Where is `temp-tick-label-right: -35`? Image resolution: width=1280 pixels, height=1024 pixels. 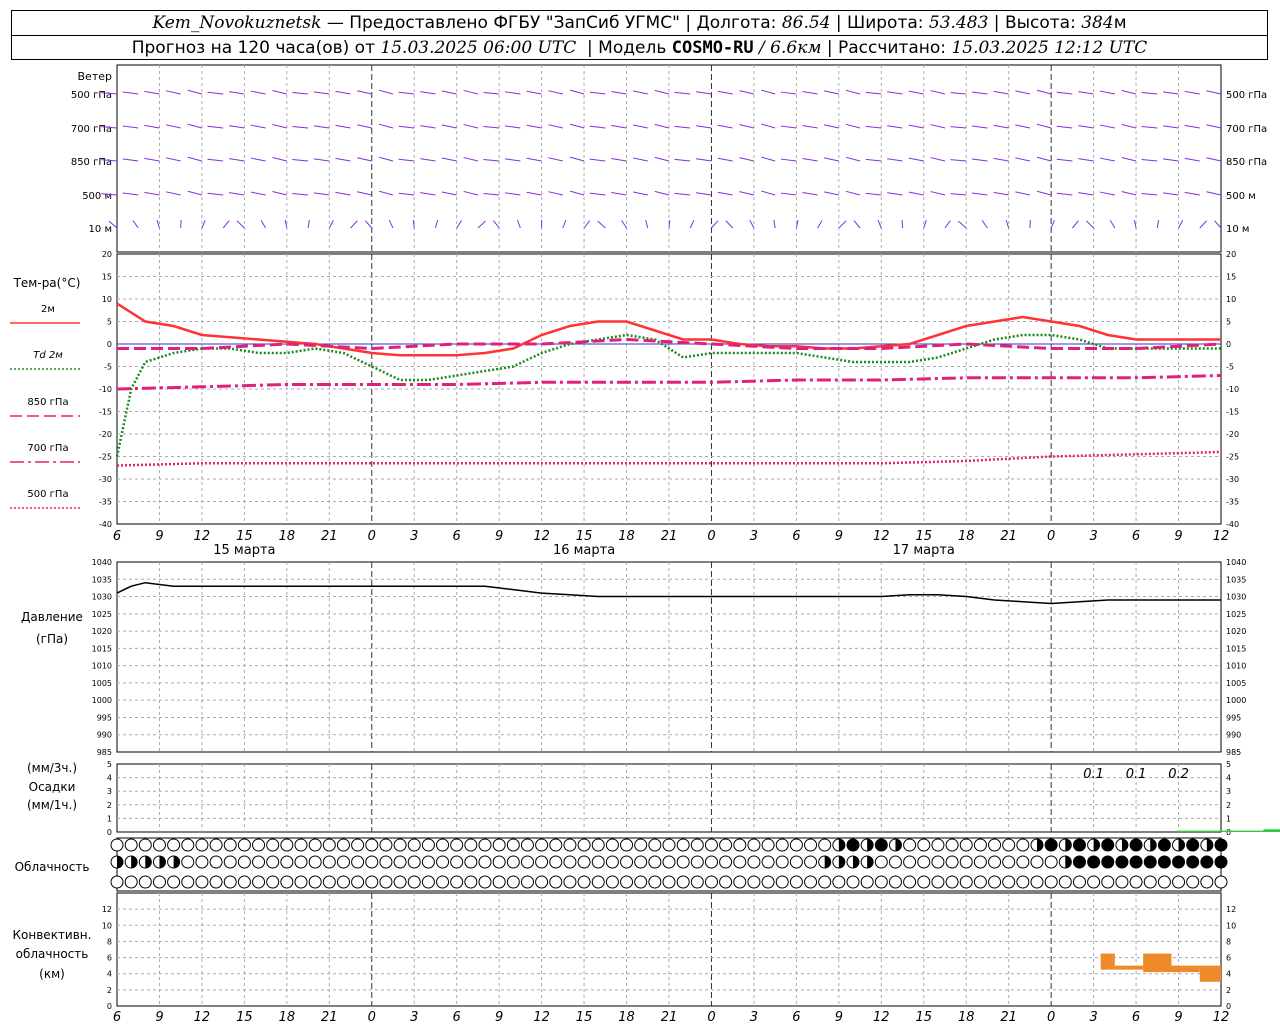
temp-tick-label-right: -35 is located at coordinates (1232, 502).